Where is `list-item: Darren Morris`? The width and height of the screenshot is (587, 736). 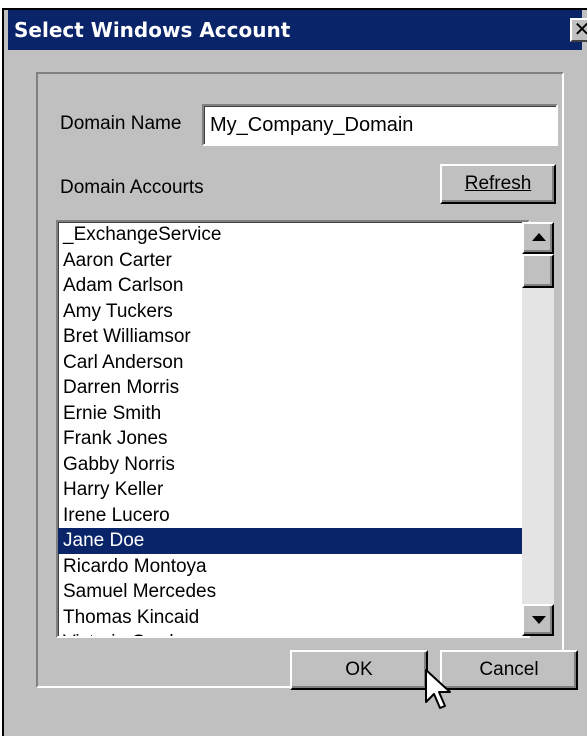 list-item: Darren Morris is located at coordinates (293, 388).